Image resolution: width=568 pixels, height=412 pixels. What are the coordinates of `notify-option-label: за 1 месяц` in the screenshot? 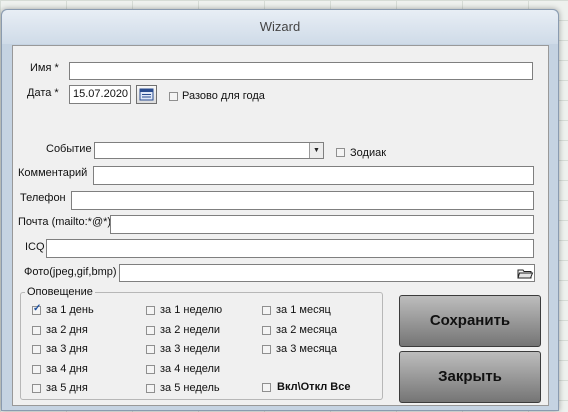 It's located at (303, 310).